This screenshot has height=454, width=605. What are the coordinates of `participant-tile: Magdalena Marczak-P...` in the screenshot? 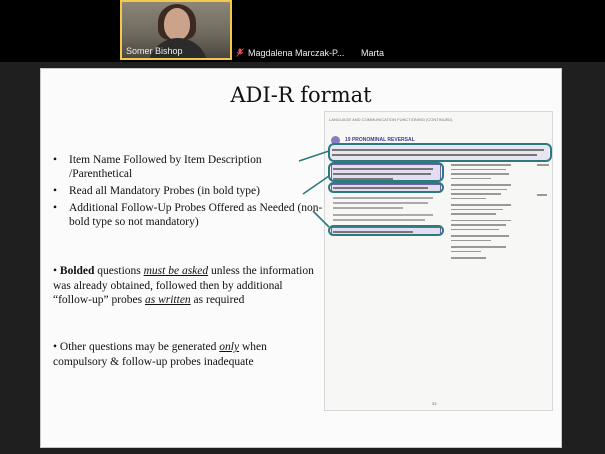 It's located at (294, 30).